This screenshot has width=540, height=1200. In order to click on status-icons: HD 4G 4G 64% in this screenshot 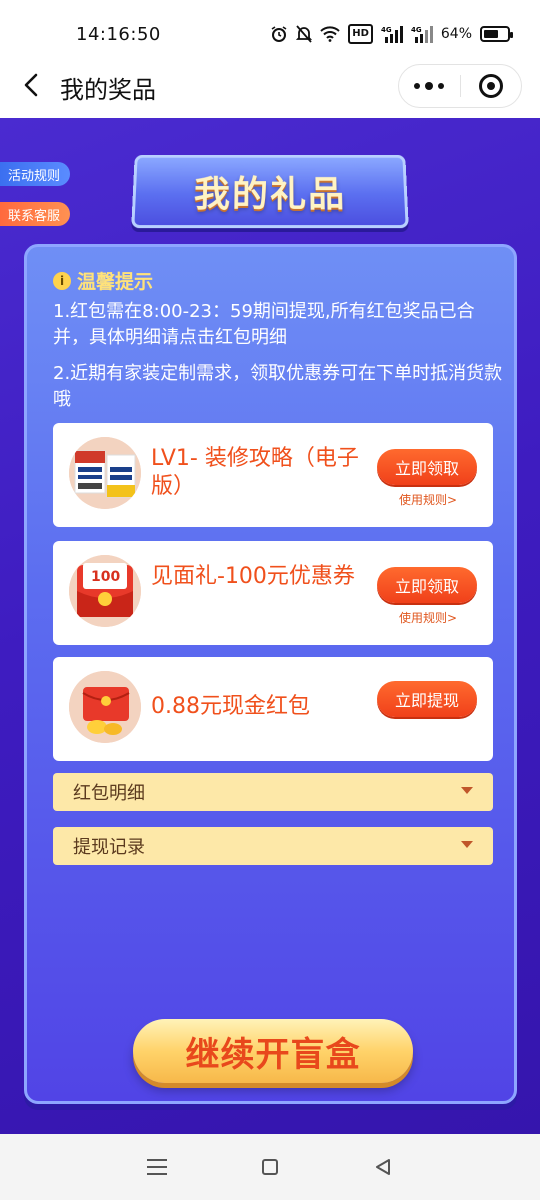, I will do `click(391, 34)`.